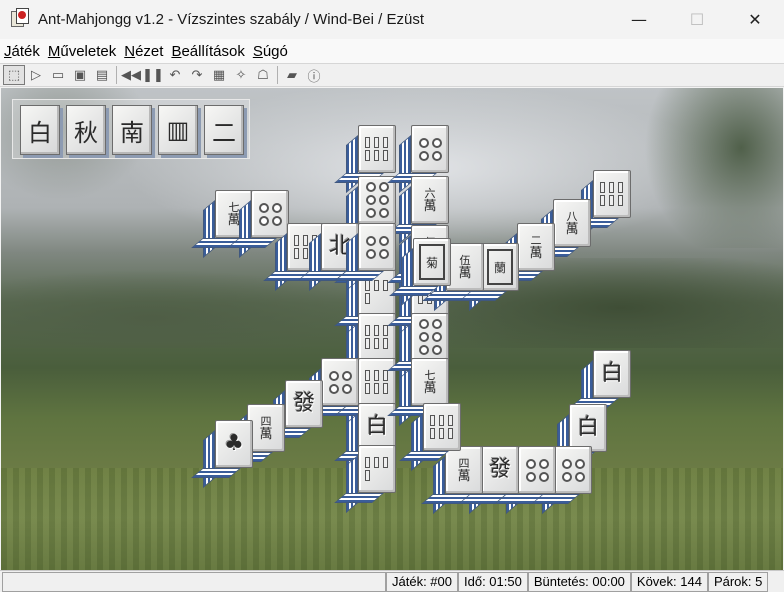 The height and width of the screenshot is (592, 784). I want to click on hint-board-button: ▦, so click(219, 75).